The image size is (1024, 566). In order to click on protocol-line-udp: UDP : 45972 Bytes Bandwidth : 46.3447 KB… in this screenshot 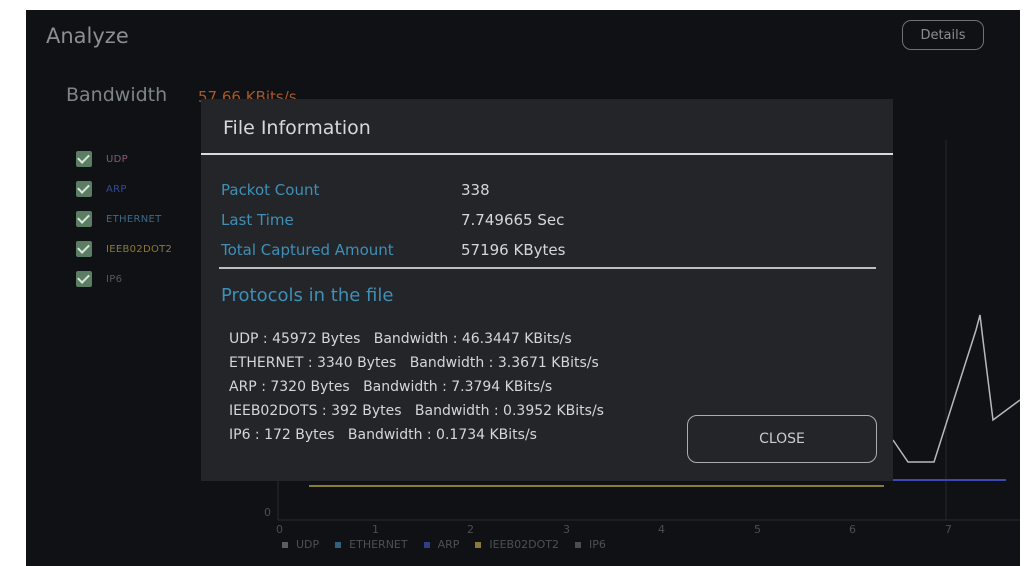, I will do `click(400, 339)`.